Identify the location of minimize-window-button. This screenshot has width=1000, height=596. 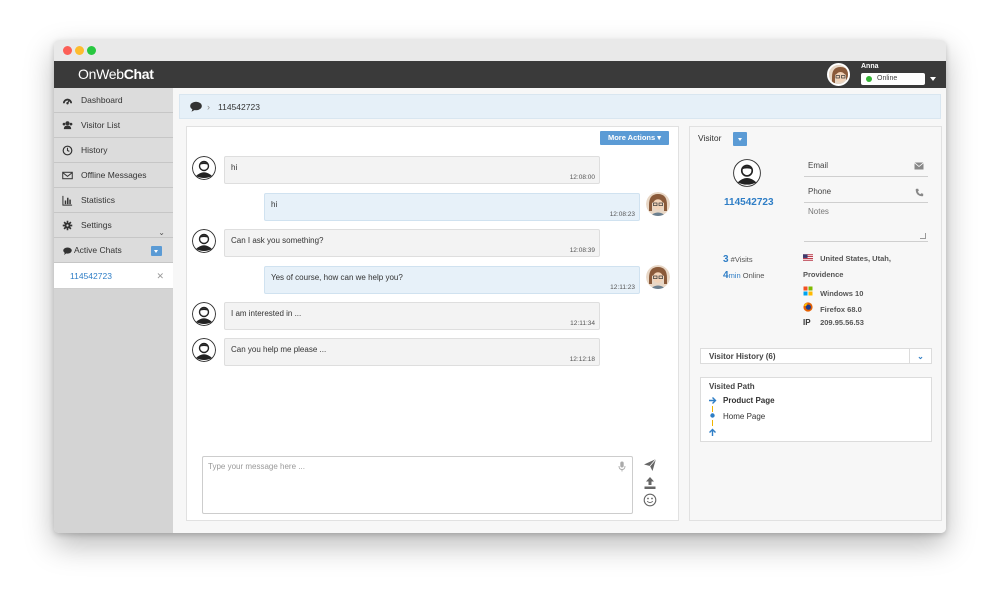
(79, 50).